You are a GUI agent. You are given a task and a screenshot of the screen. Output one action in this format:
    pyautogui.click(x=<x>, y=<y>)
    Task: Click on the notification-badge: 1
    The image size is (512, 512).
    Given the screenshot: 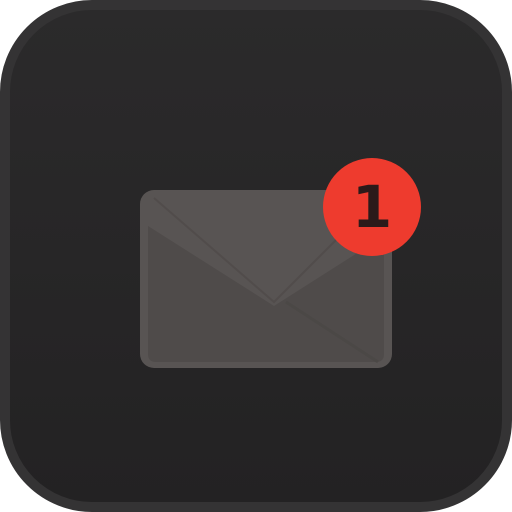 What is the action you would take?
    pyautogui.click(x=372, y=207)
    